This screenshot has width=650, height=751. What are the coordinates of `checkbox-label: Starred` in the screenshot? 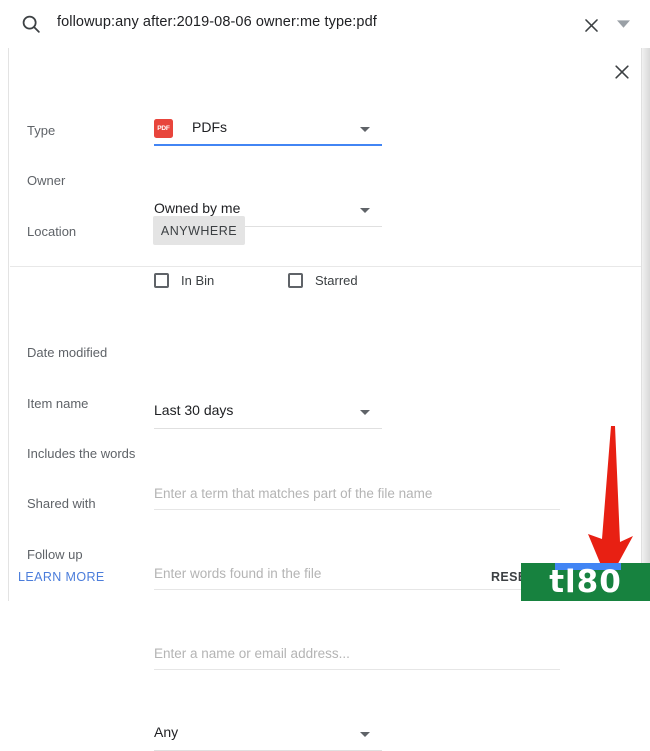 It's located at (336, 280).